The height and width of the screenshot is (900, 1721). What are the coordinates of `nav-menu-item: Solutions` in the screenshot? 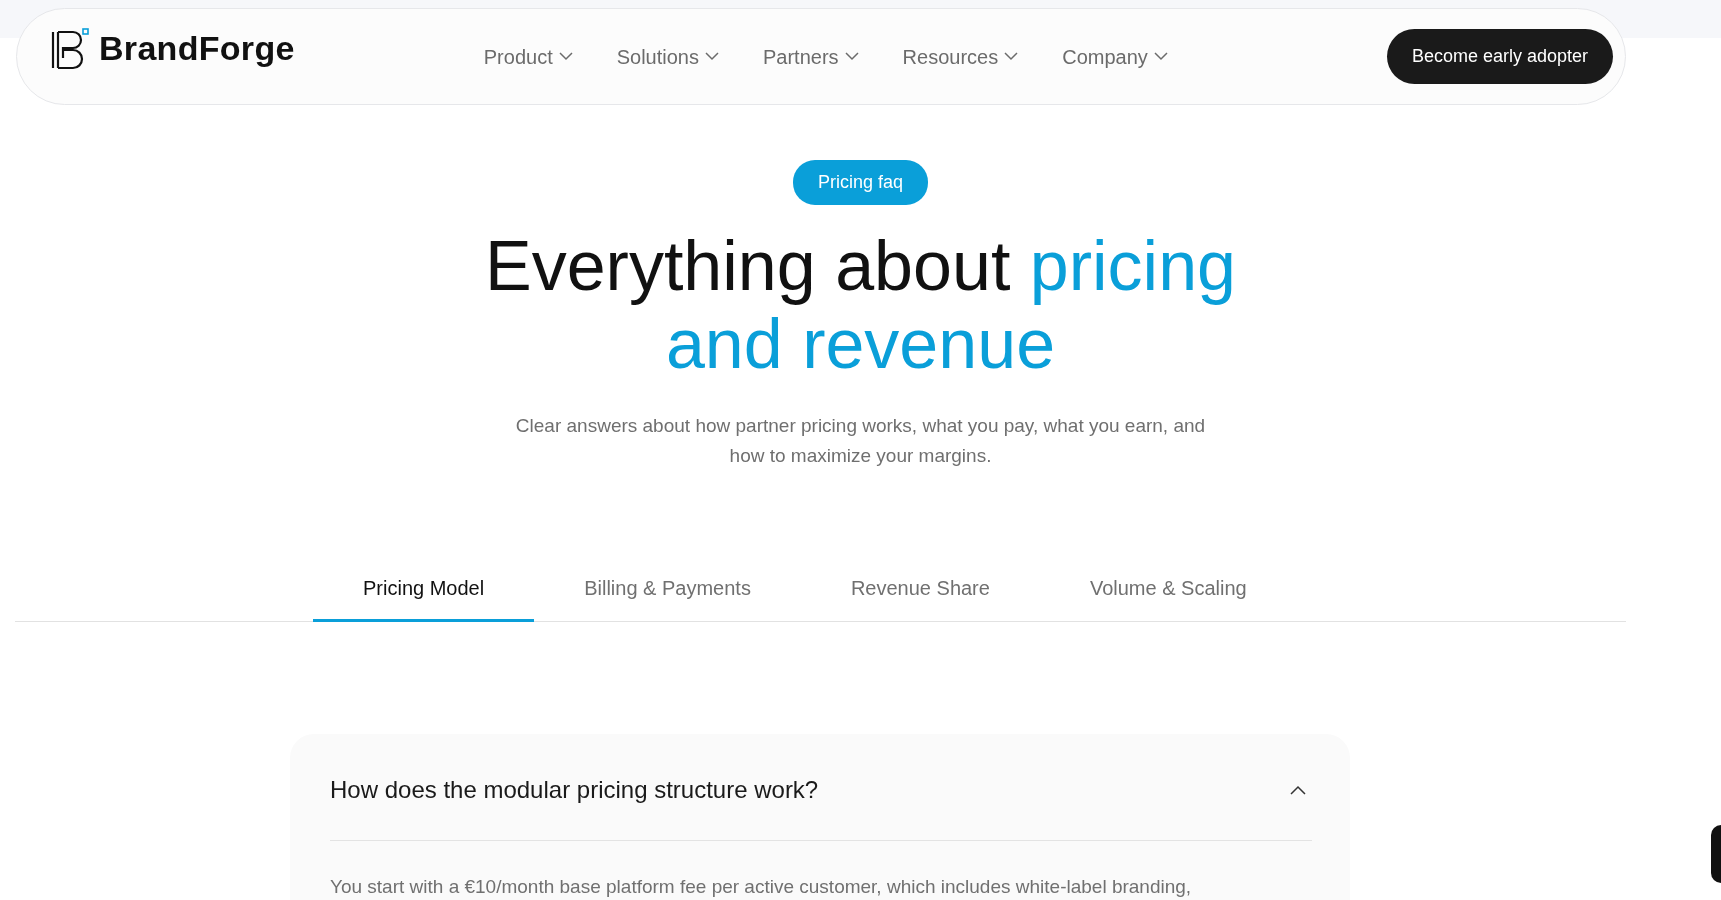 It's located at (667, 56).